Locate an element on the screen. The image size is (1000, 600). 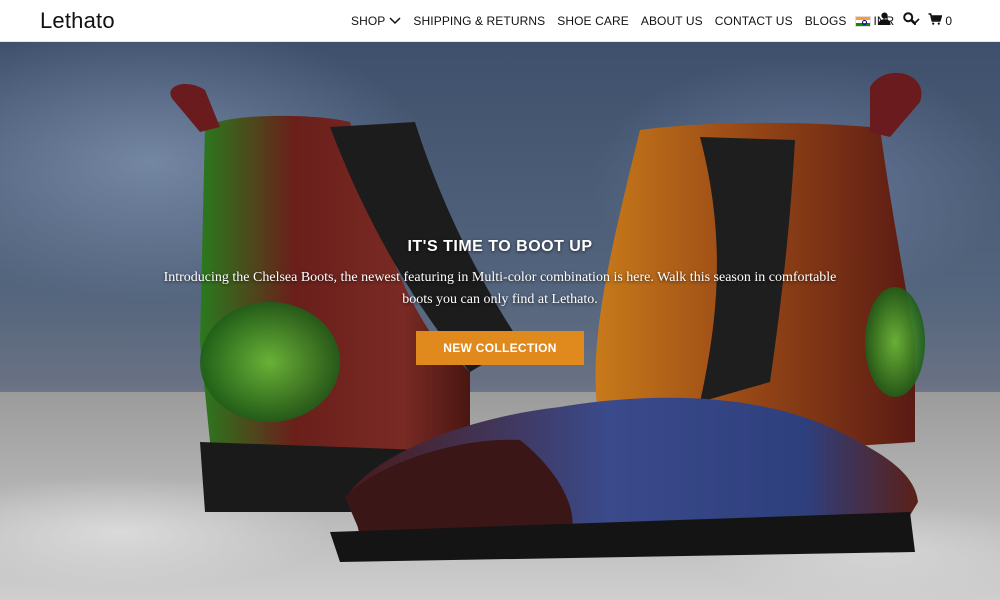
nav-item-shoe-care: SHOE CARE is located at coordinates (593, 21).